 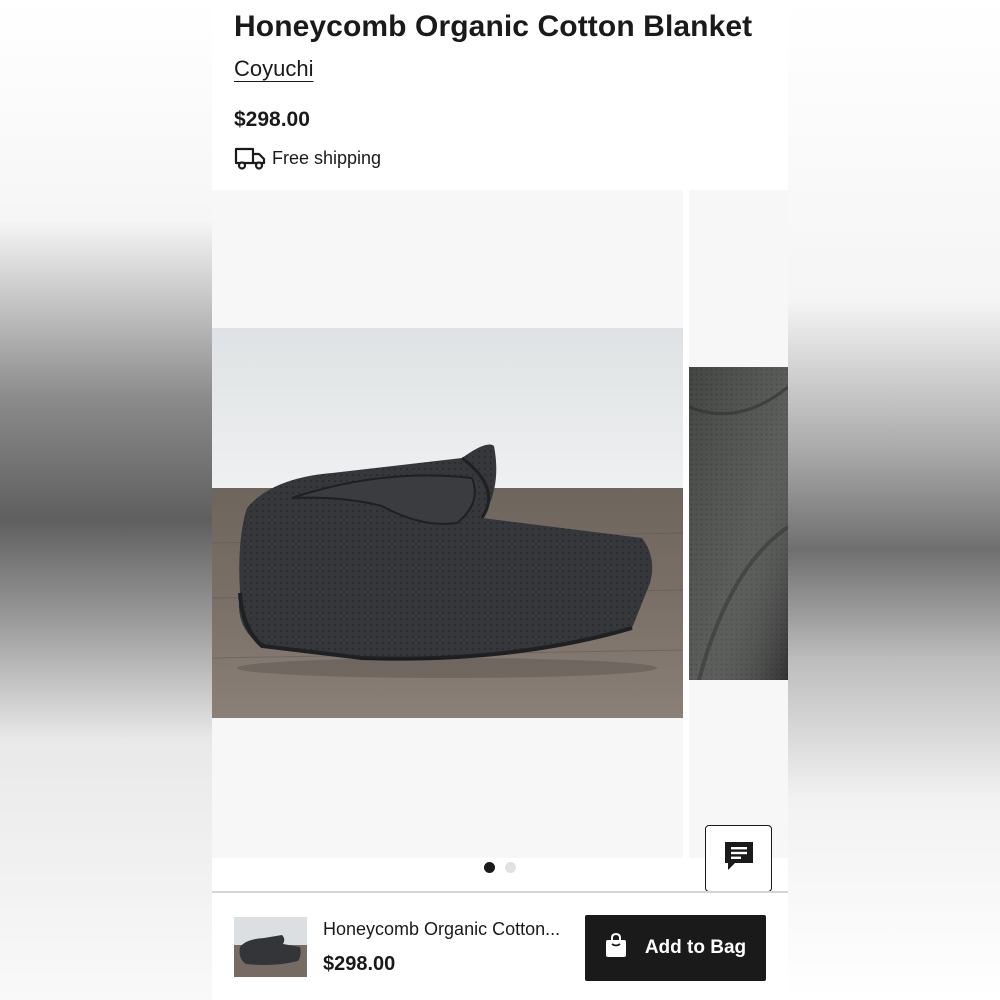 I want to click on shipping-info: Free shipping, so click(x=307, y=158).